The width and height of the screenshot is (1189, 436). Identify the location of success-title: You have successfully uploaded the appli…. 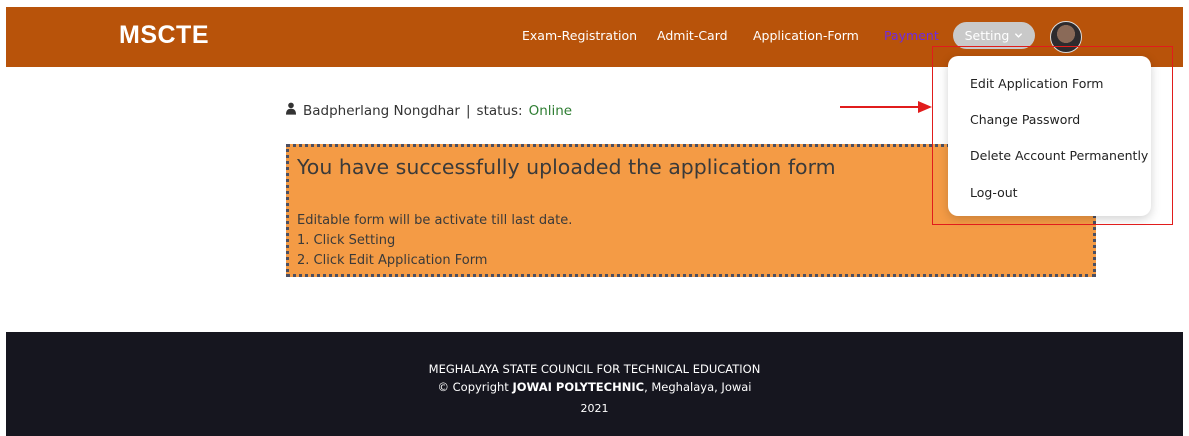
(566, 167).